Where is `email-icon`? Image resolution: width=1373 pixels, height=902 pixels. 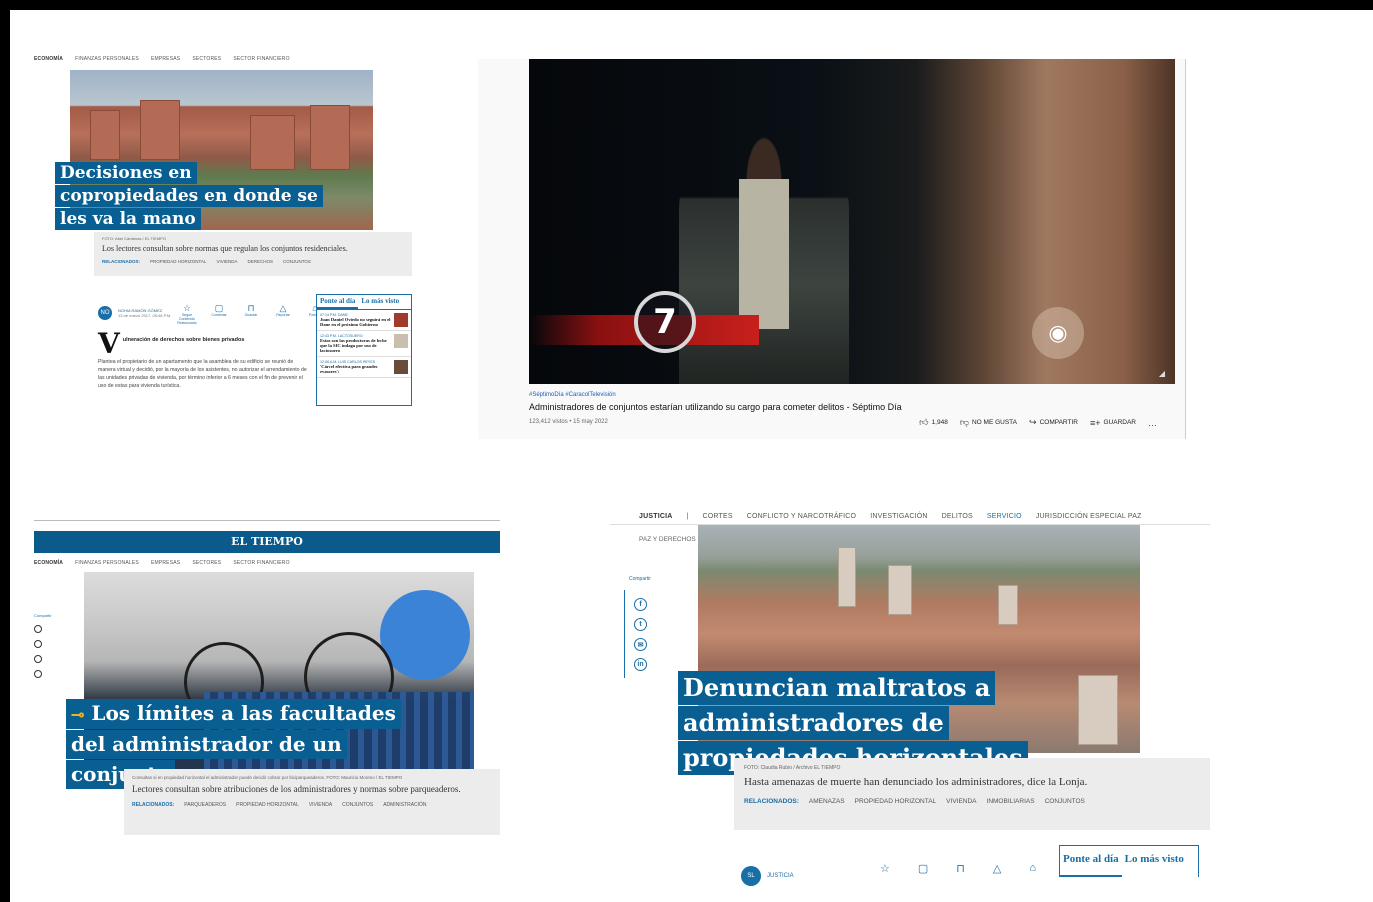
email-icon is located at coordinates (38, 659).